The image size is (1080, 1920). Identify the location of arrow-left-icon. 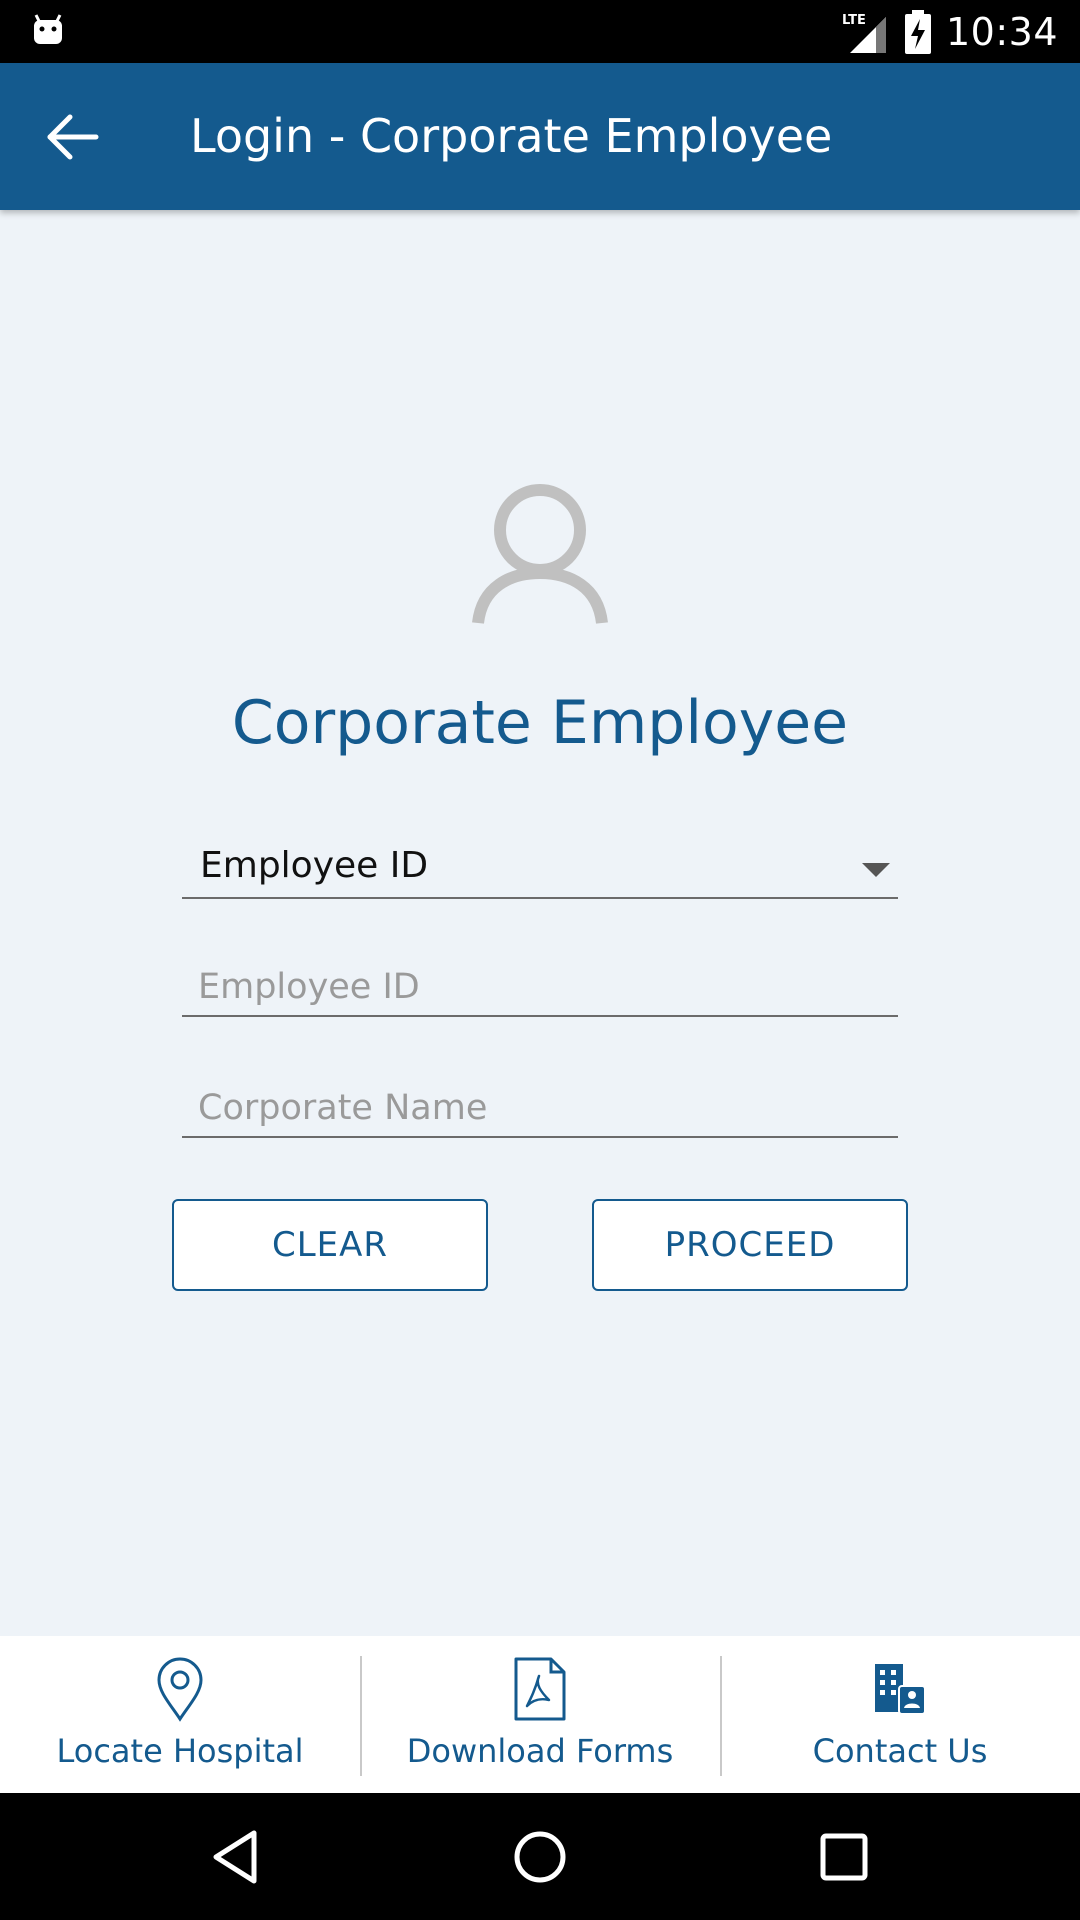
(73, 137).